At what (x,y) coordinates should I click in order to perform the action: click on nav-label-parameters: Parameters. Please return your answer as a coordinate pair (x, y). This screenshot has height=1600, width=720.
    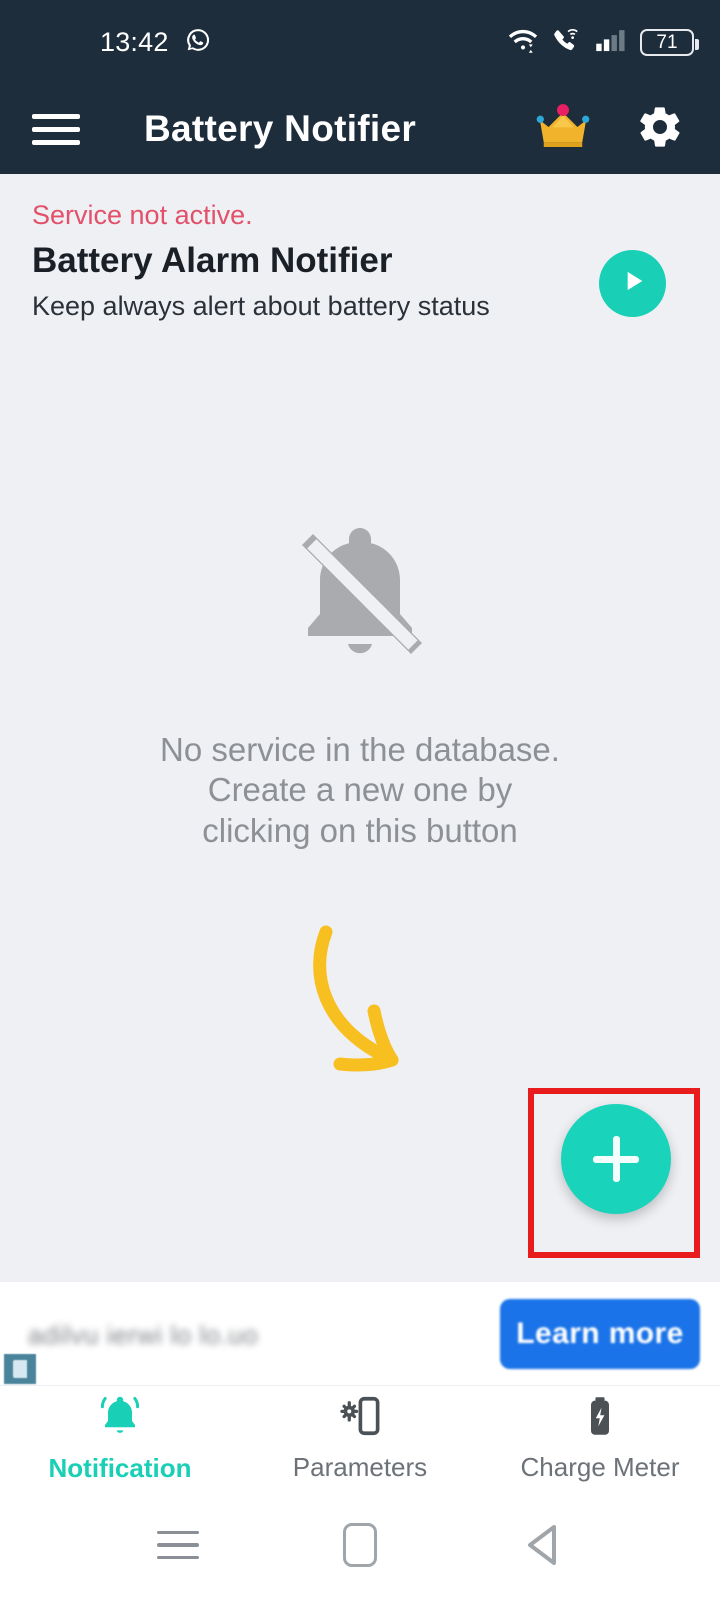
    Looking at the image, I should click on (360, 1467).